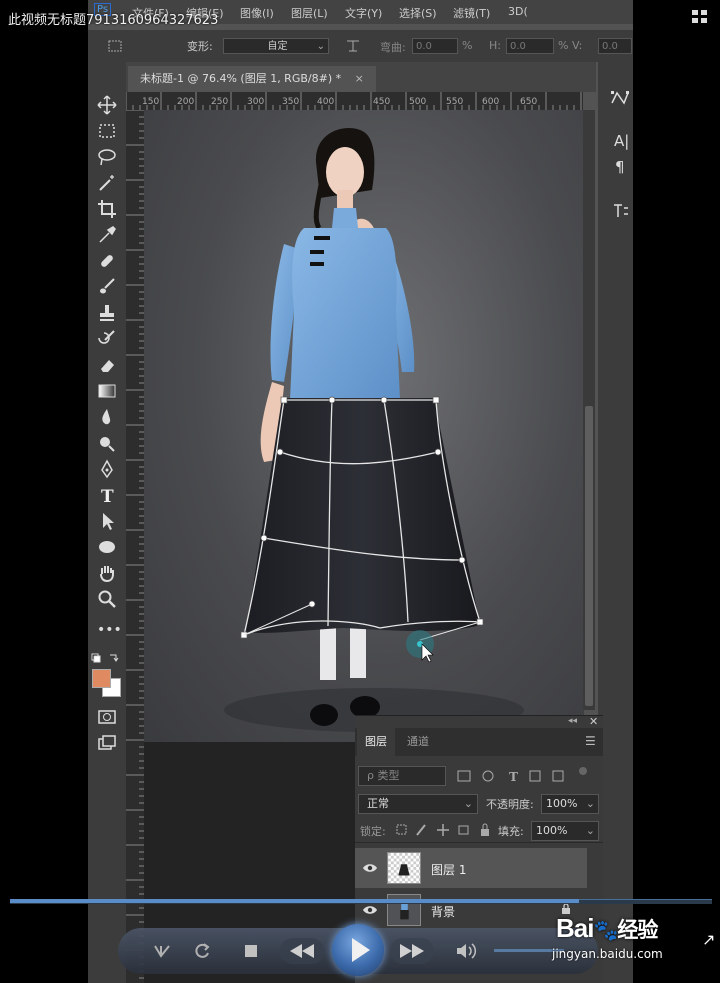 Image resolution: width=720 pixels, height=983 pixels. I want to click on path-selection-tool-icon, so click(107, 521).